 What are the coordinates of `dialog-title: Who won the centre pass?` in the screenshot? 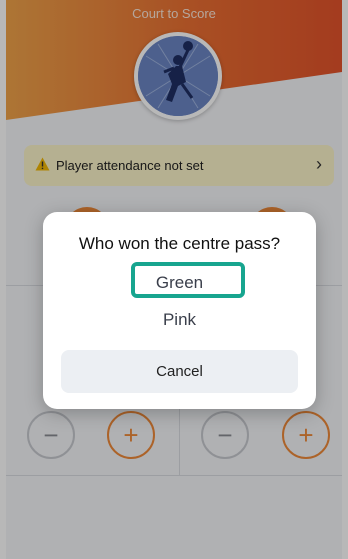 It's located at (179, 243).